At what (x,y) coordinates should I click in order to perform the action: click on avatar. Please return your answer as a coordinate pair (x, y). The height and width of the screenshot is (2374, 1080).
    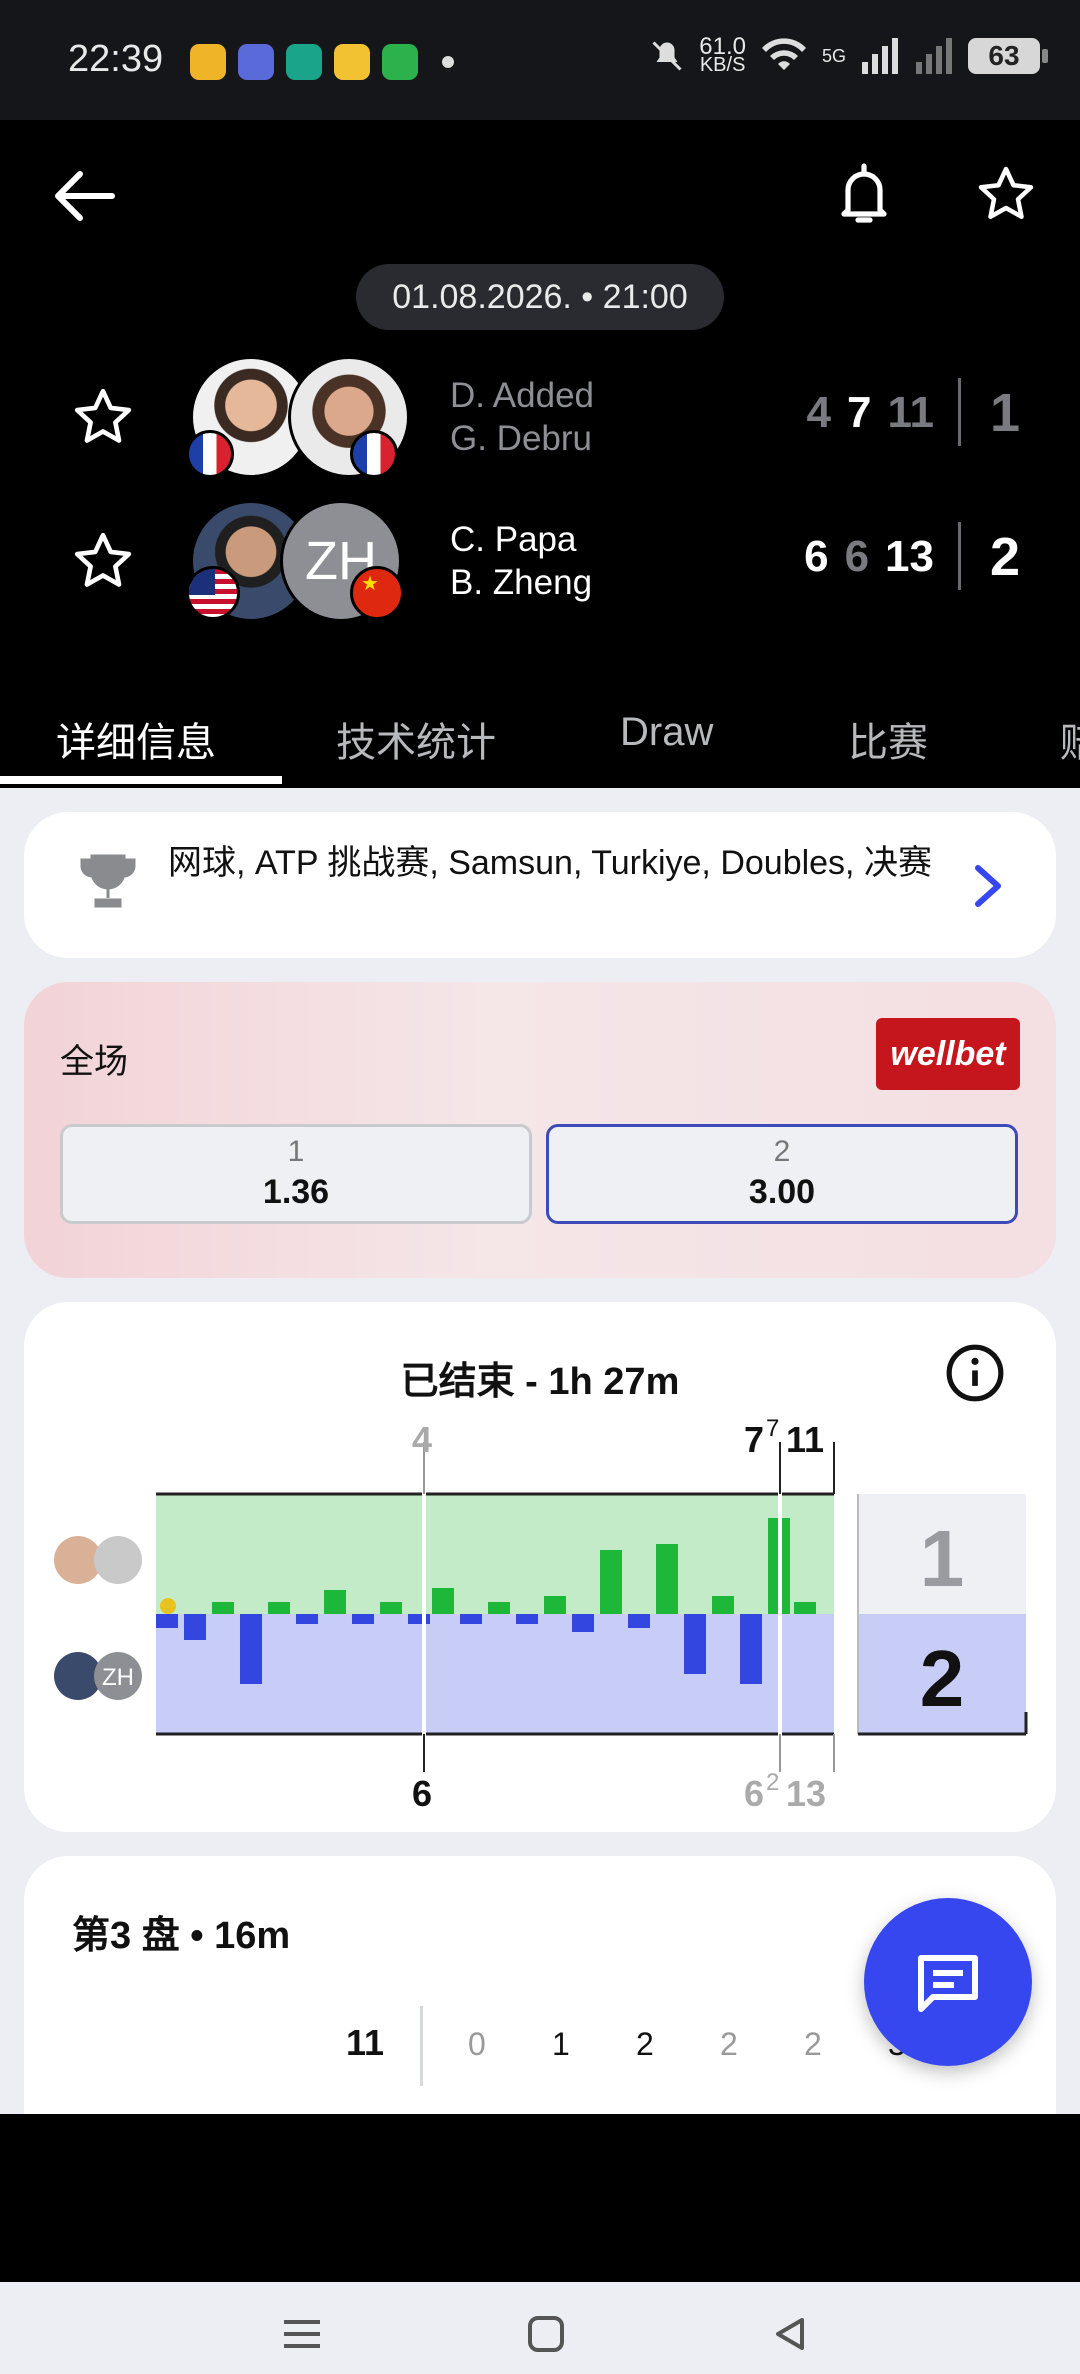
    Looking at the image, I should click on (118, 1560).